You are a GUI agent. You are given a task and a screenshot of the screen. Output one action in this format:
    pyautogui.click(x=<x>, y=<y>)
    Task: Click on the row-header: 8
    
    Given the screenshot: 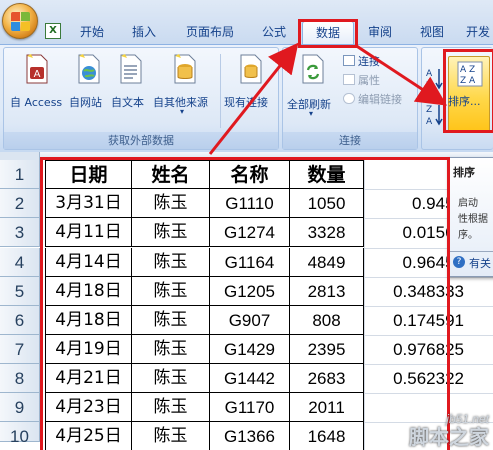 What is the action you would take?
    pyautogui.click(x=20, y=378)
    